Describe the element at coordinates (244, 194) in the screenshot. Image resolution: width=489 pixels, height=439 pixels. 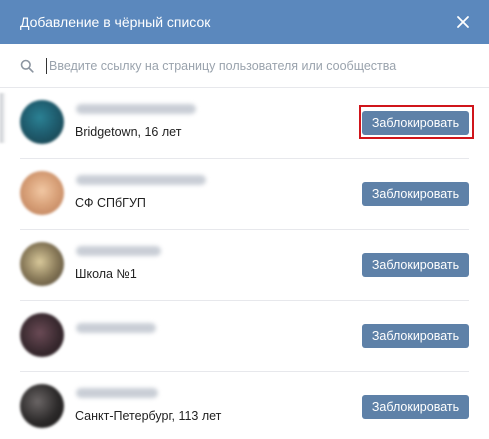
I see `list-item: СФ СПбГУП Заблокировать` at that location.